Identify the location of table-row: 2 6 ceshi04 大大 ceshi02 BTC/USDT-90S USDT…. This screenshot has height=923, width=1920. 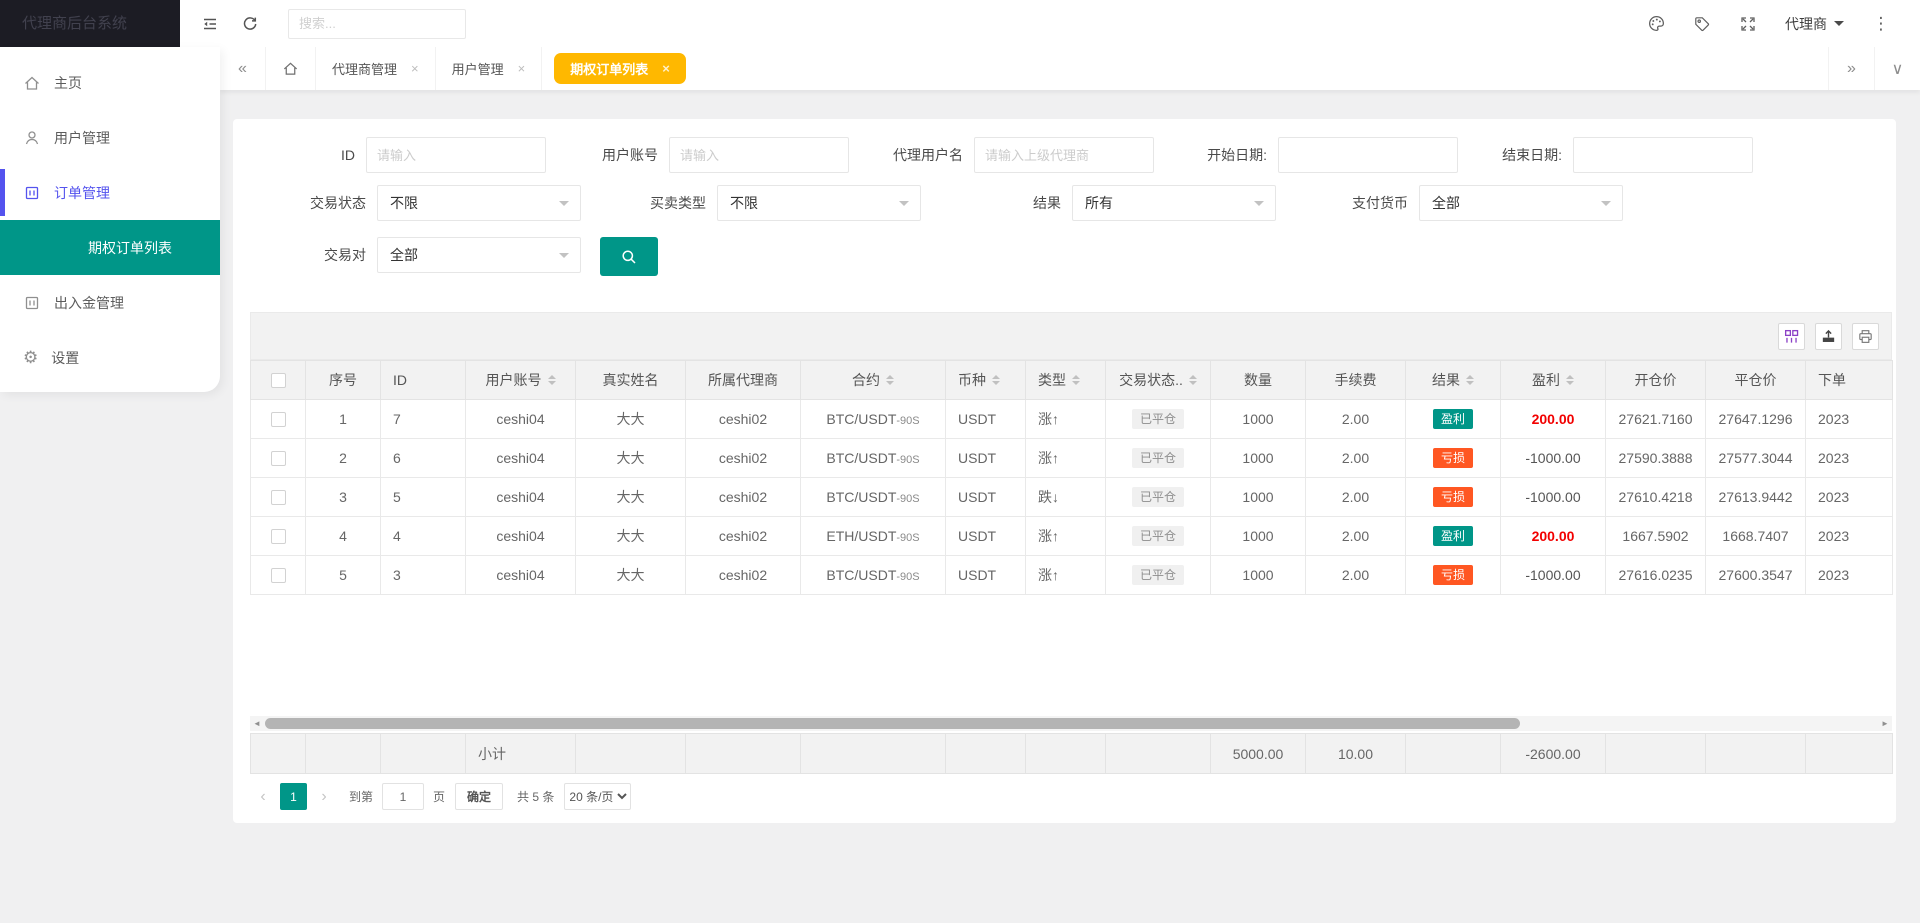
(1071, 458).